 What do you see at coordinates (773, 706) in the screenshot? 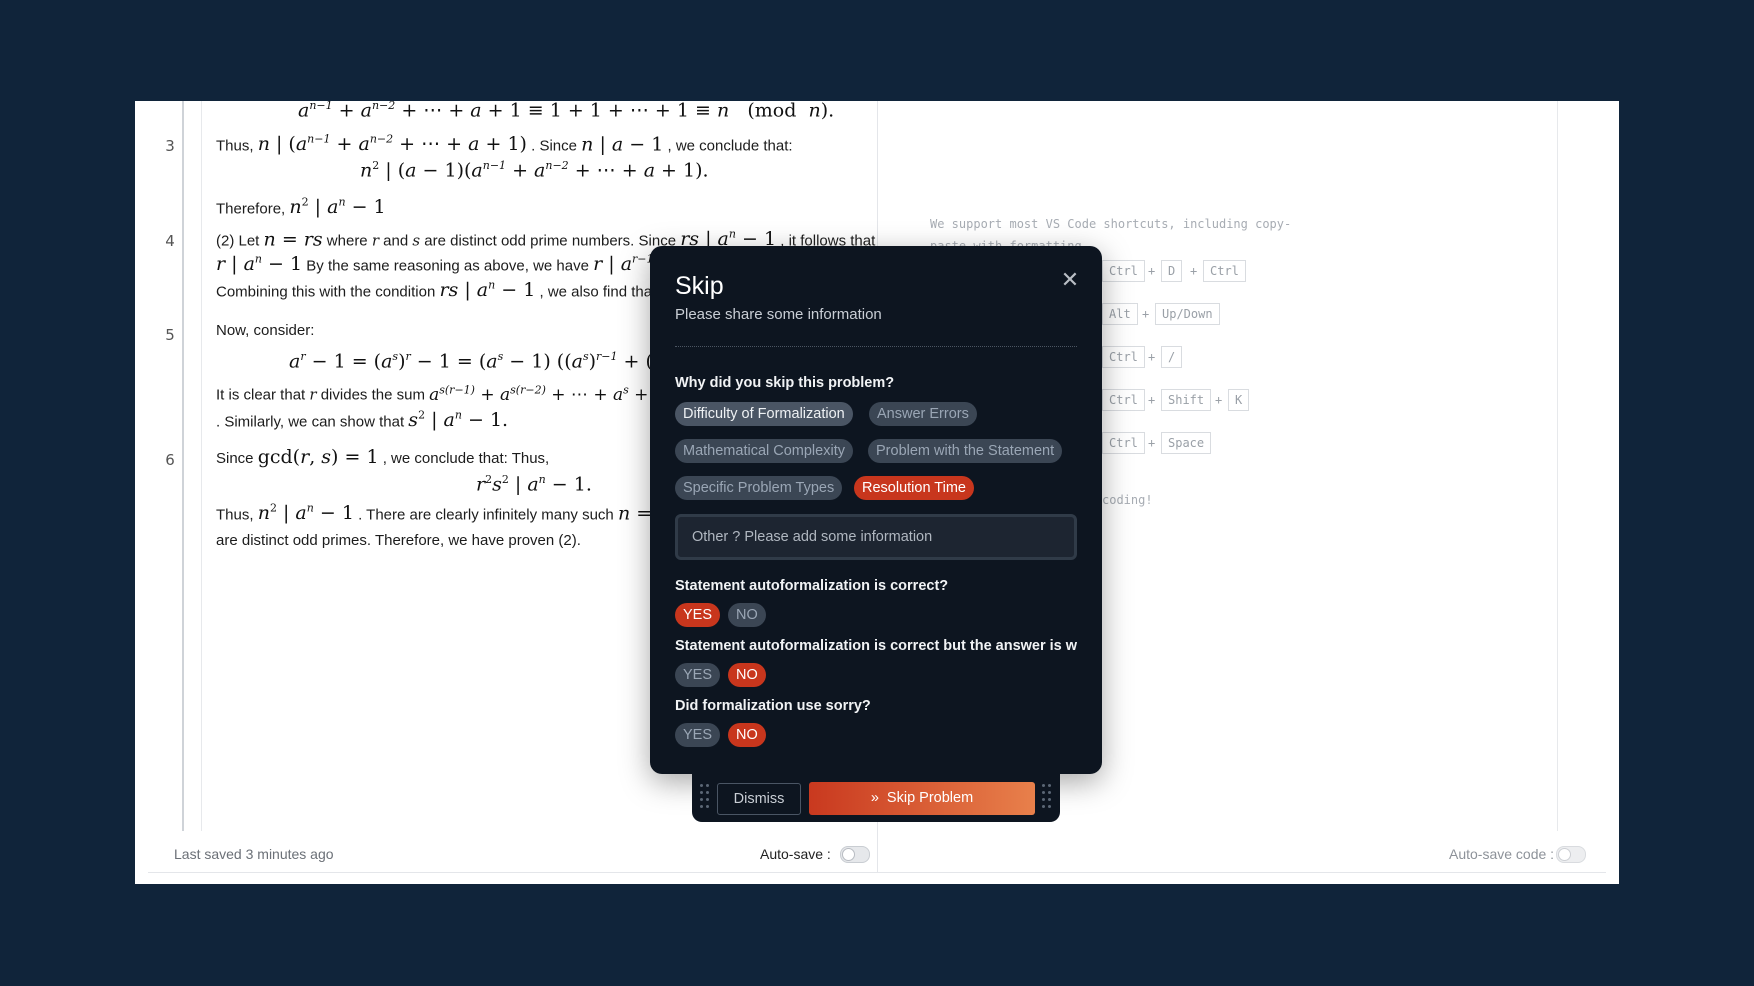
I see `question-used-sorry: Did formalization use sorry?` at bounding box center [773, 706].